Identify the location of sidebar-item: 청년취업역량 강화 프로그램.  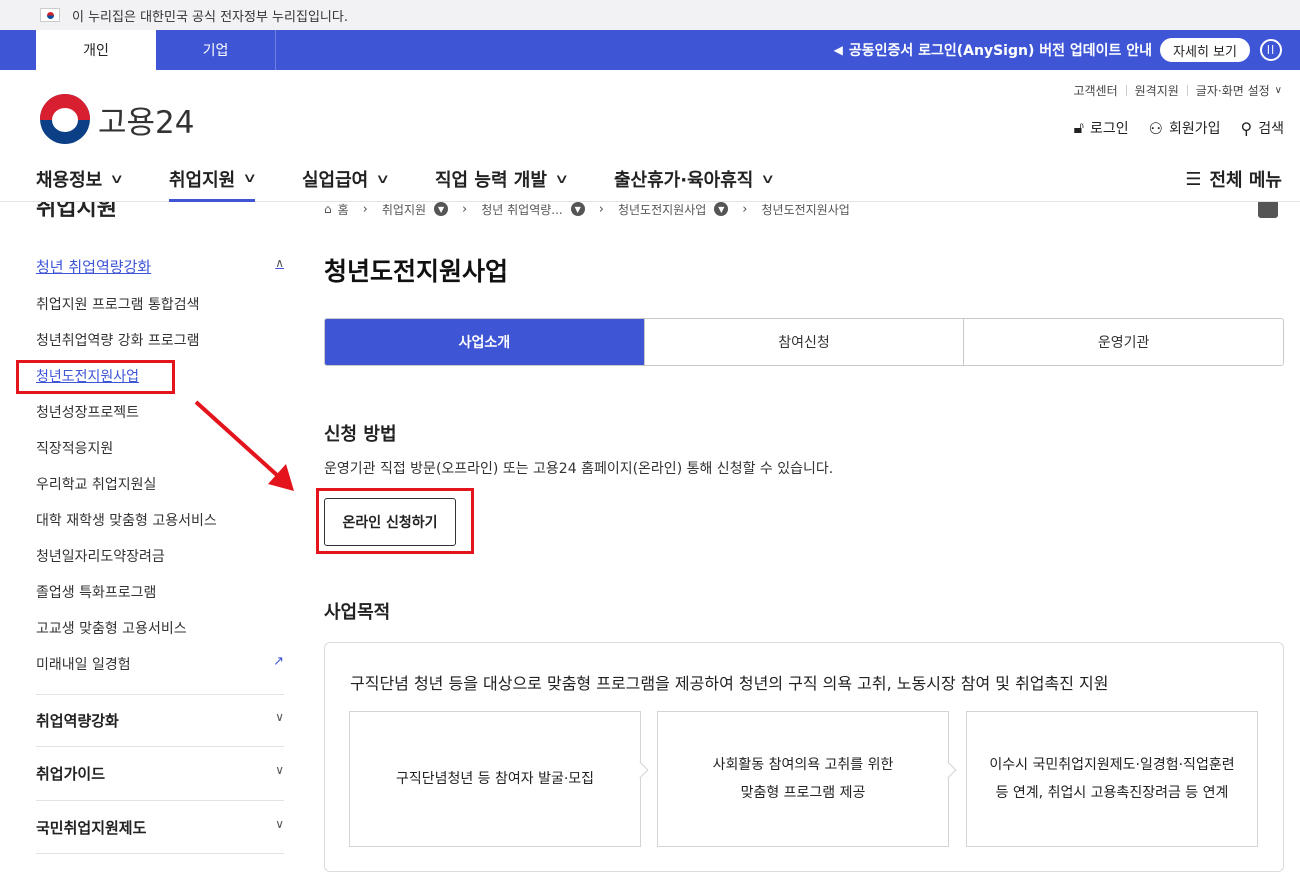
(160, 340).